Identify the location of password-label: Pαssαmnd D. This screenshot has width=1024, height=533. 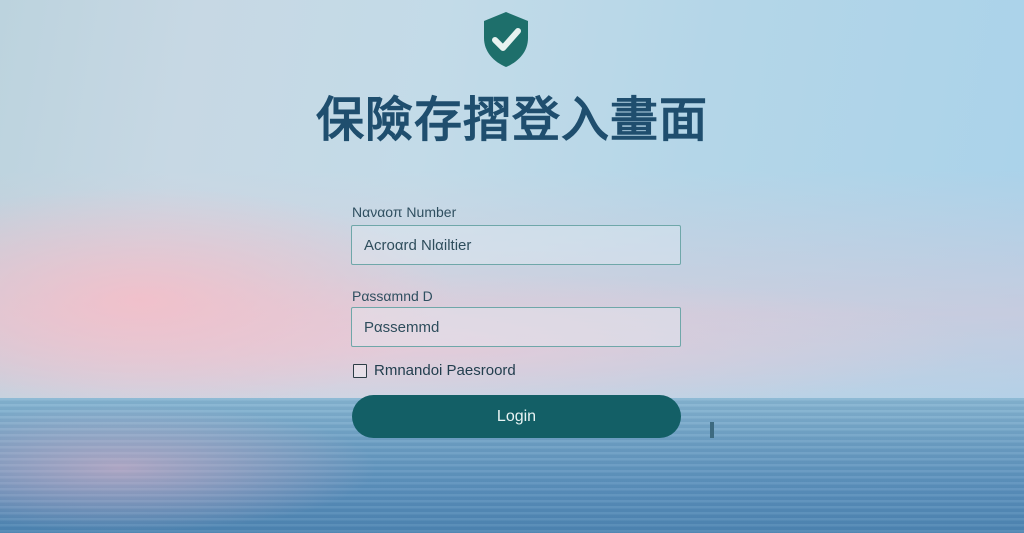
(392, 296).